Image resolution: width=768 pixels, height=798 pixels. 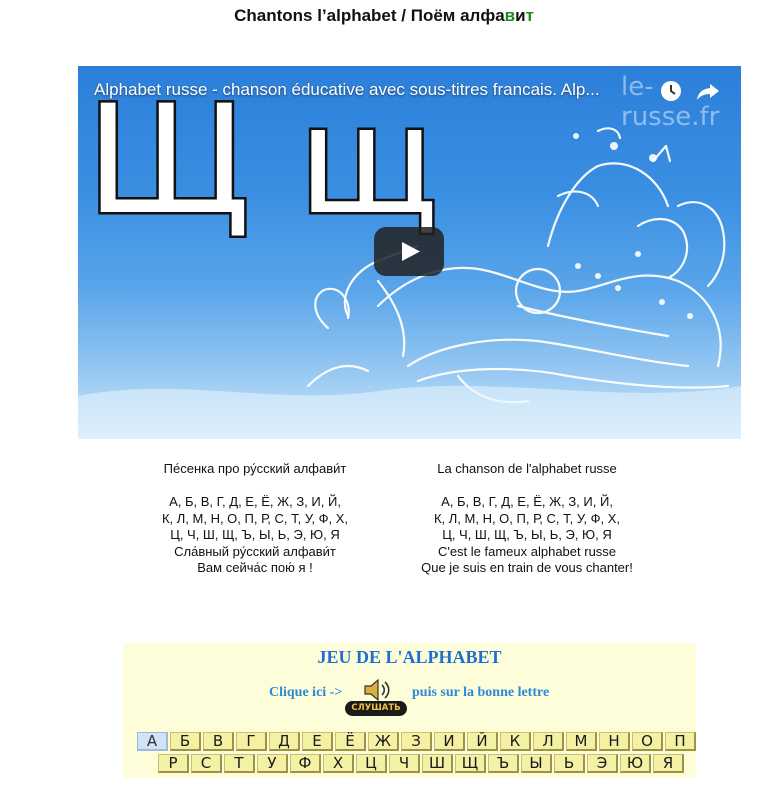 I want to click on letter-button: Х, so click(x=338, y=763).